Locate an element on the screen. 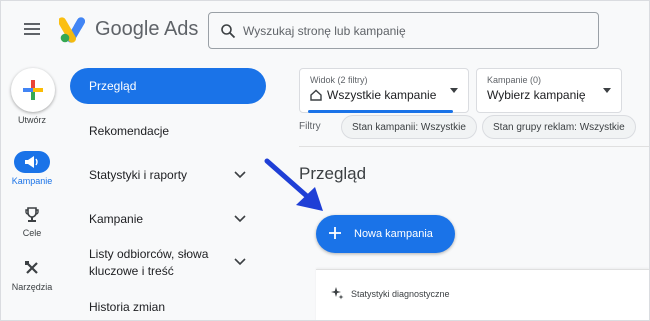 This screenshot has height=321, width=650. diagnostics-card: Statystyki diagnostyczne is located at coordinates (482, 294).